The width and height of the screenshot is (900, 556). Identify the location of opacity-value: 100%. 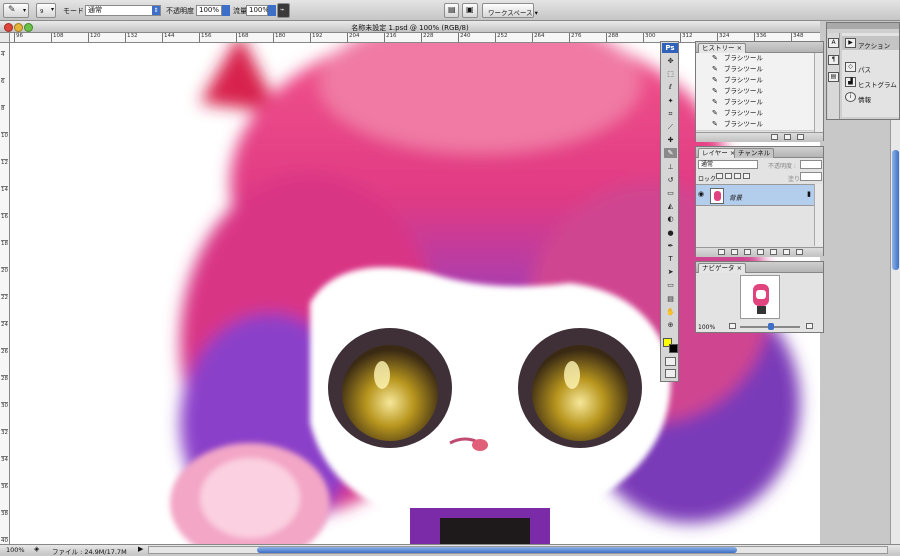
(209, 10).